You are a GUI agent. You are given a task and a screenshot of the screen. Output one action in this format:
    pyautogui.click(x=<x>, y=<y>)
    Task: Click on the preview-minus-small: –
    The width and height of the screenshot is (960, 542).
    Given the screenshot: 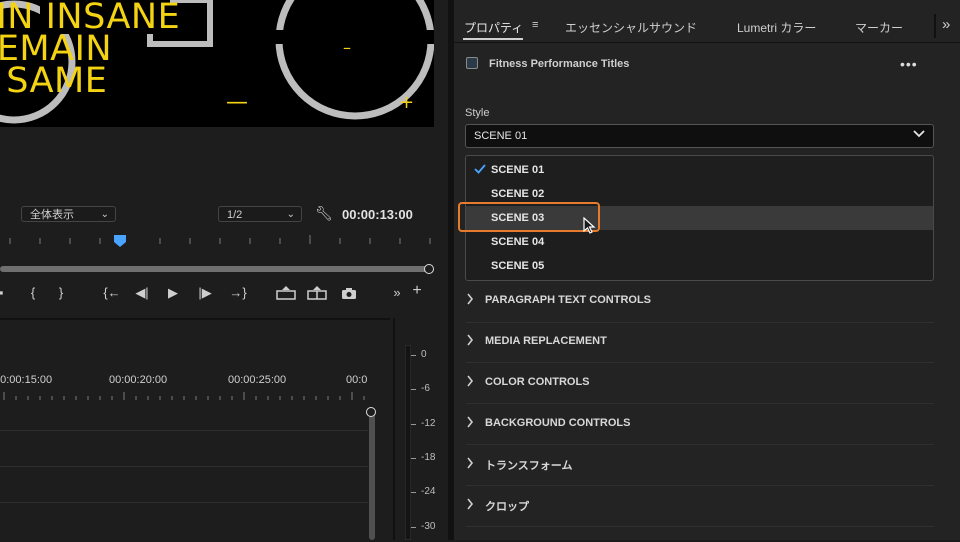 What is the action you would take?
    pyautogui.click(x=347, y=47)
    